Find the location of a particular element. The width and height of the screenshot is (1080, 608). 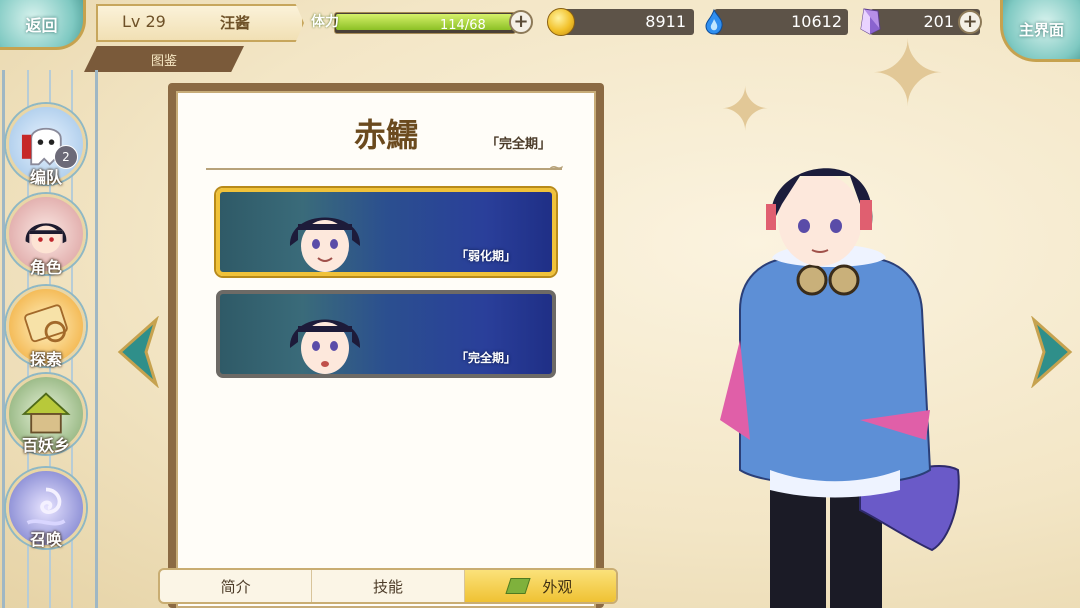

skin-card-weakened: 「弱化期」 is located at coordinates (386, 232).